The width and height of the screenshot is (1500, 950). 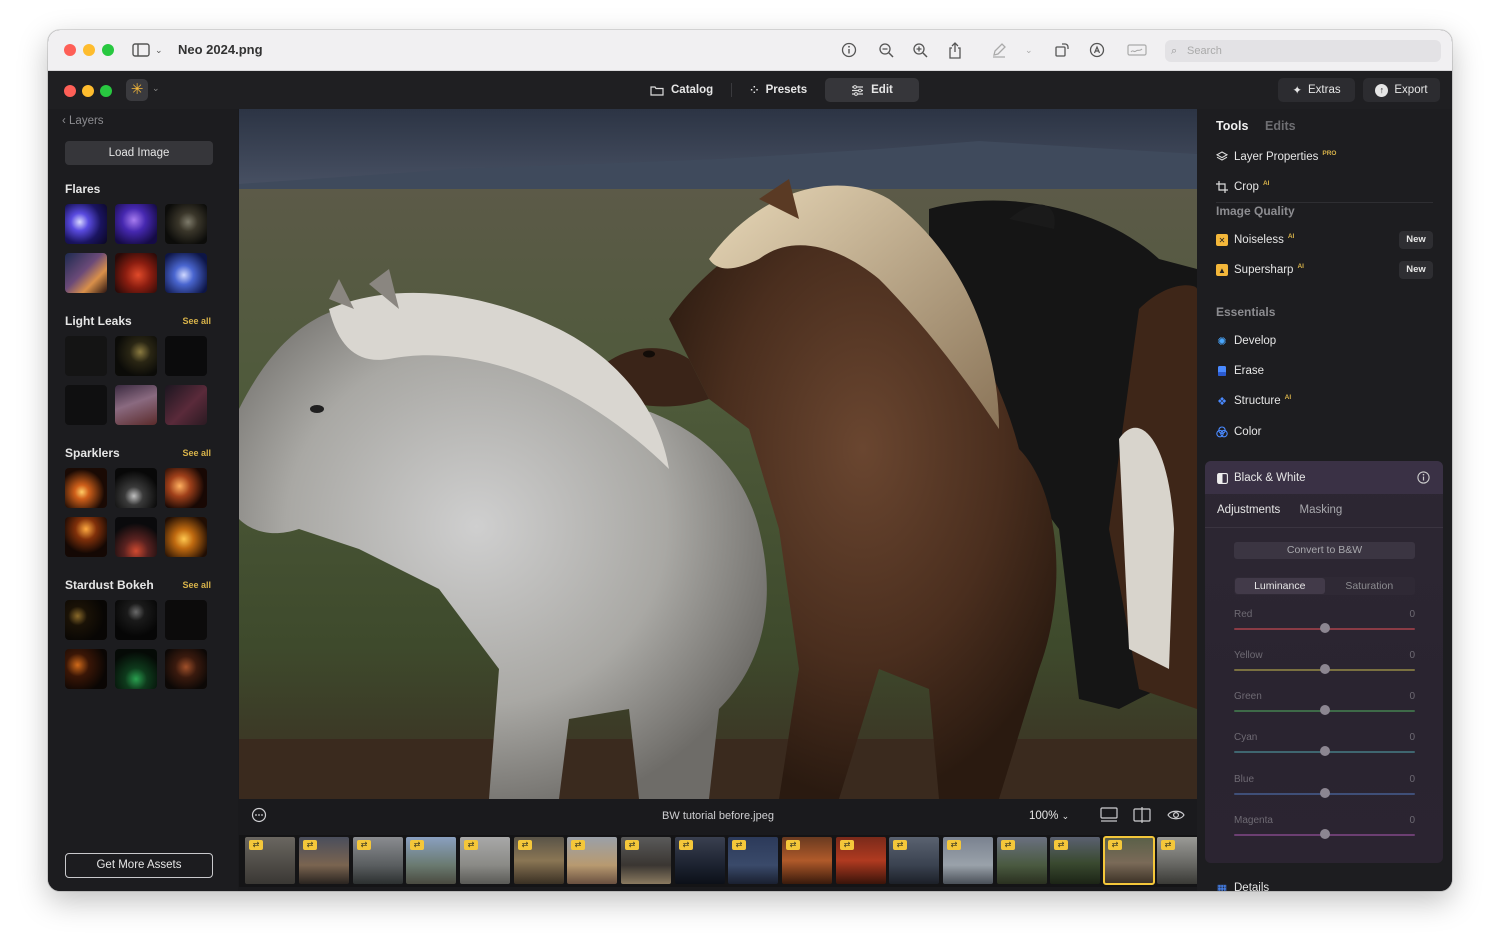 What do you see at coordinates (1248, 510) in the screenshot?
I see `tab-adjustments: Adjustments` at bounding box center [1248, 510].